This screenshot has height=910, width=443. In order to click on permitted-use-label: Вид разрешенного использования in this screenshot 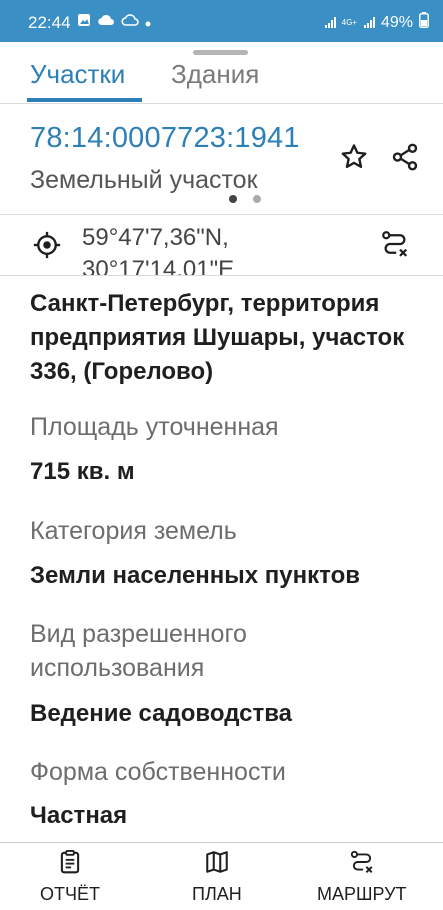, I will do `click(138, 651)`.